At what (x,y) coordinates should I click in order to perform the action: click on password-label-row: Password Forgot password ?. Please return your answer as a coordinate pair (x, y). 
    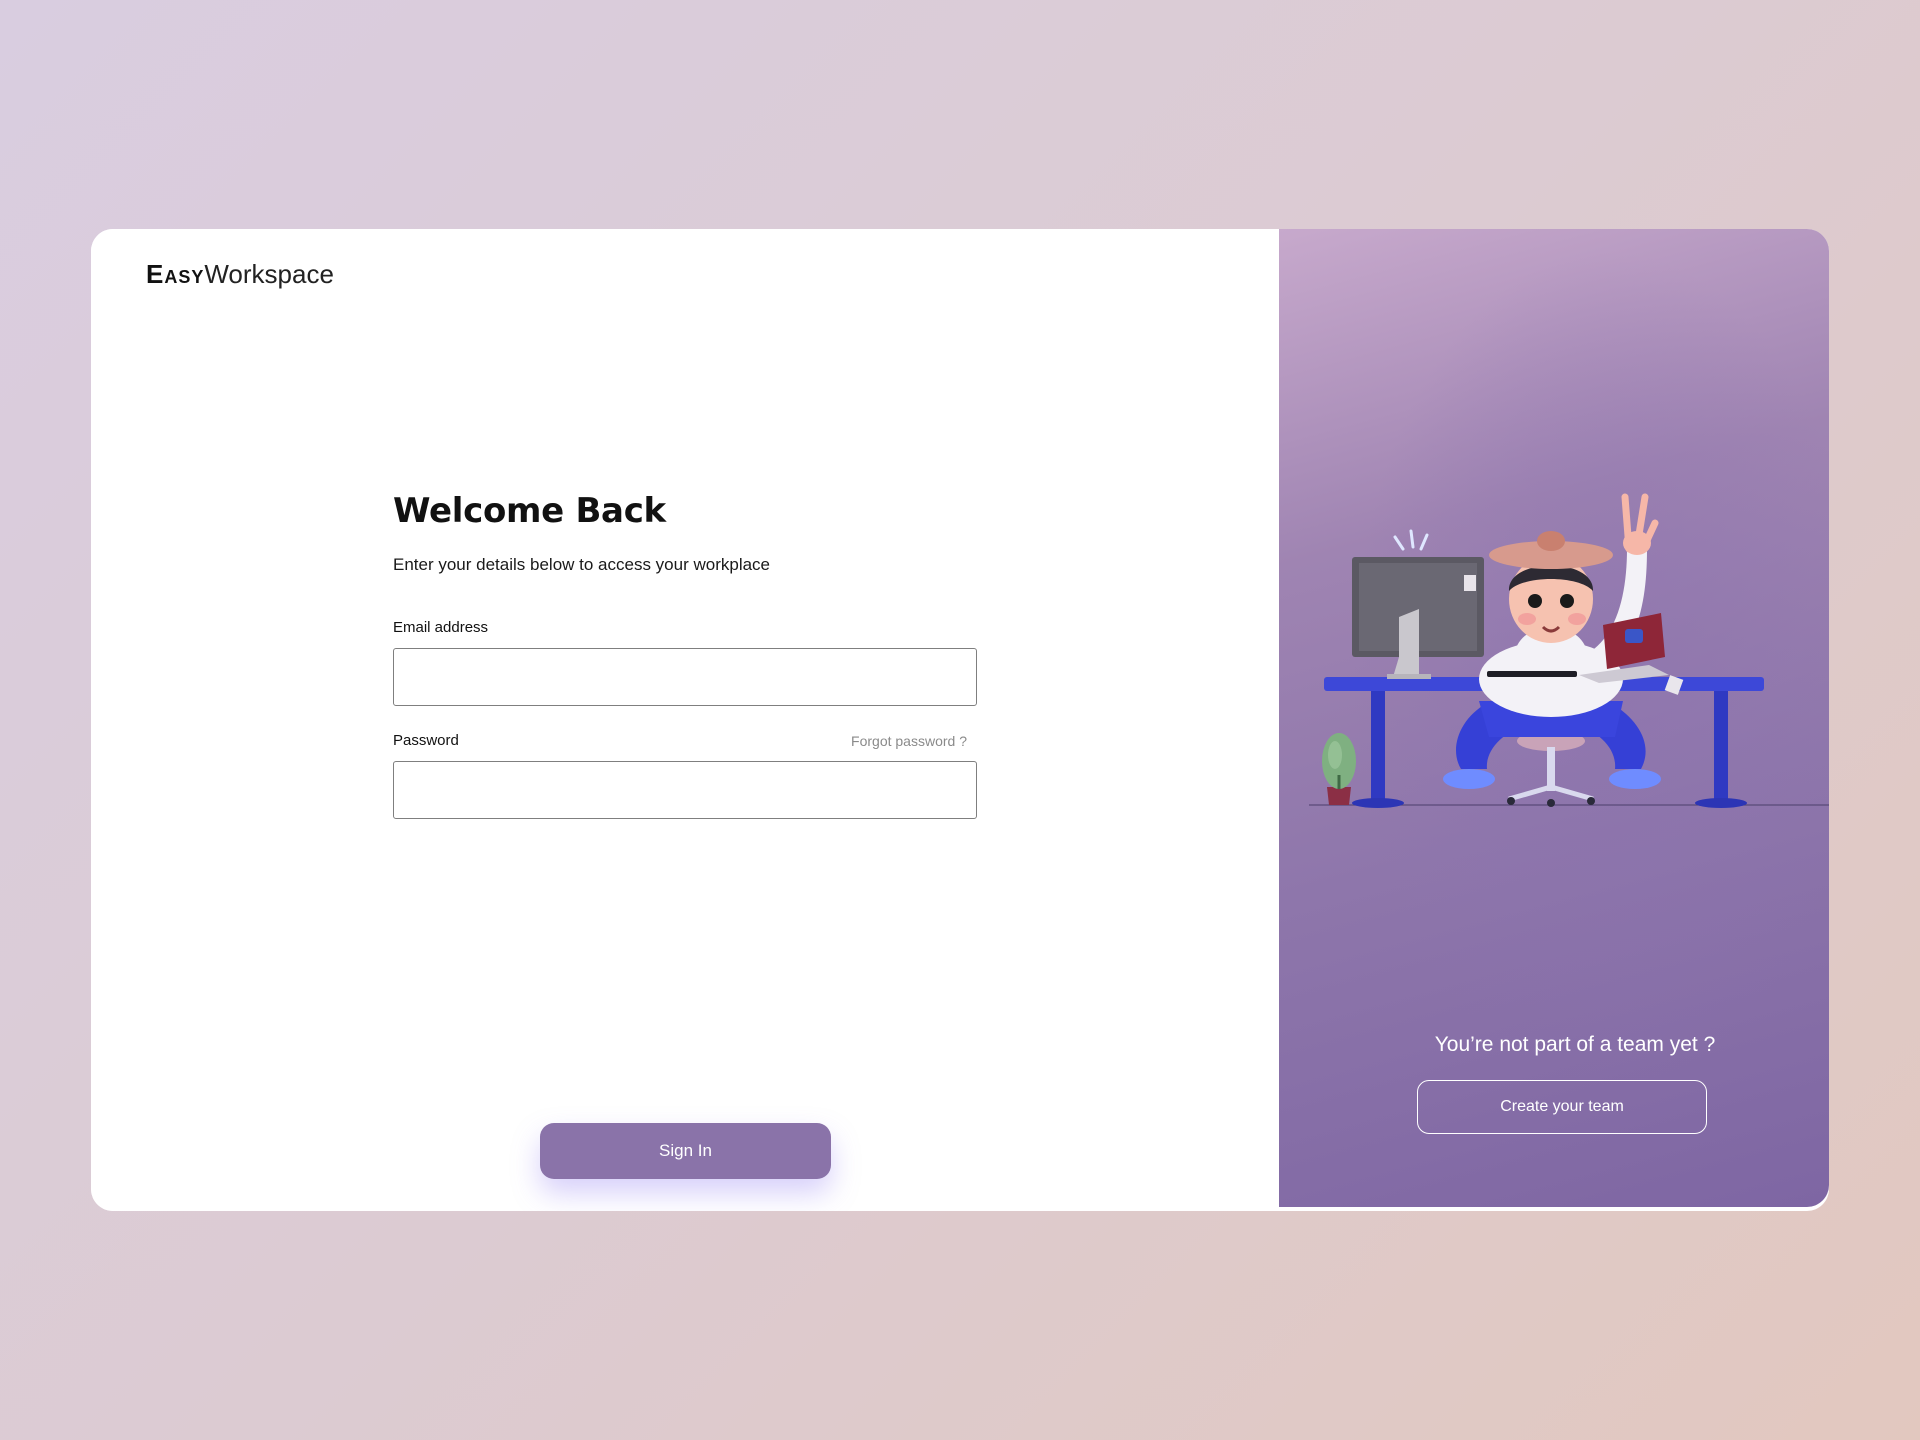
    Looking at the image, I should click on (685, 740).